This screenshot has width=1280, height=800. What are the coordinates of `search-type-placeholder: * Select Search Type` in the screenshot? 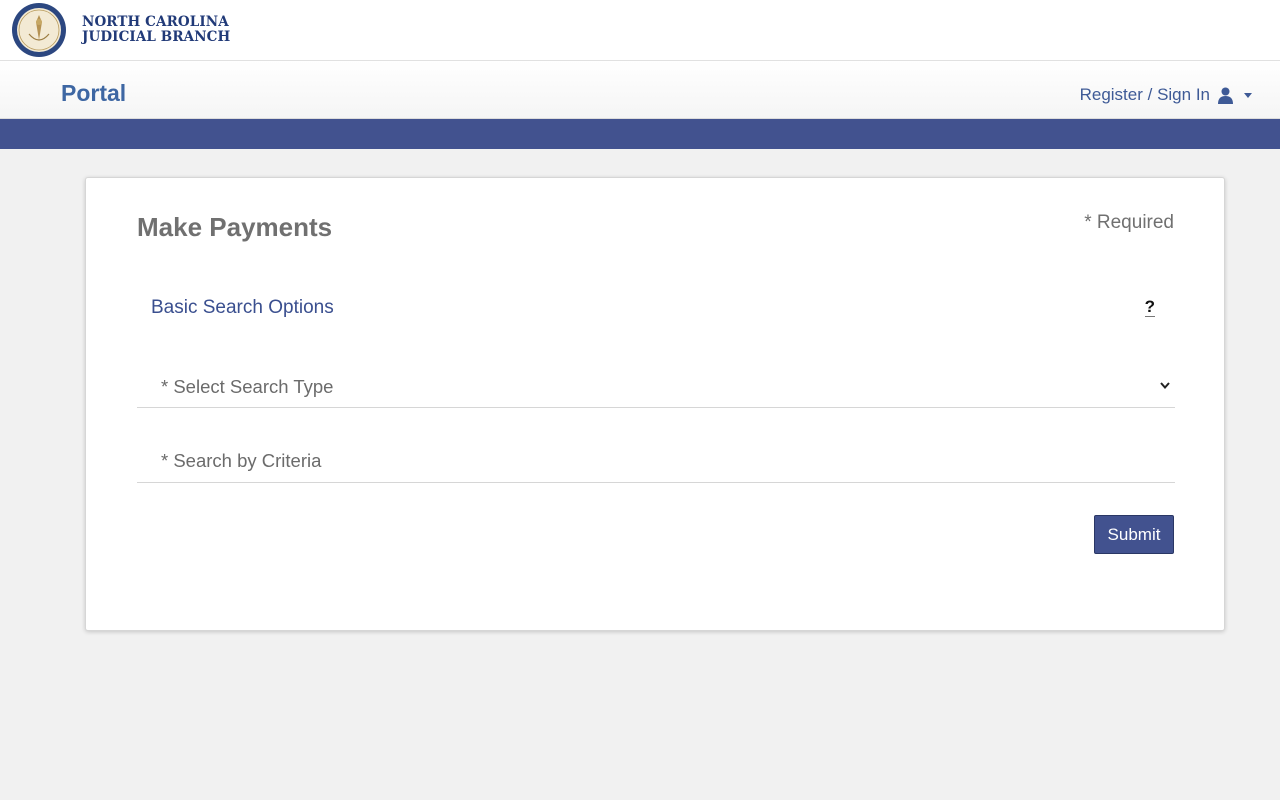 It's located at (247, 386).